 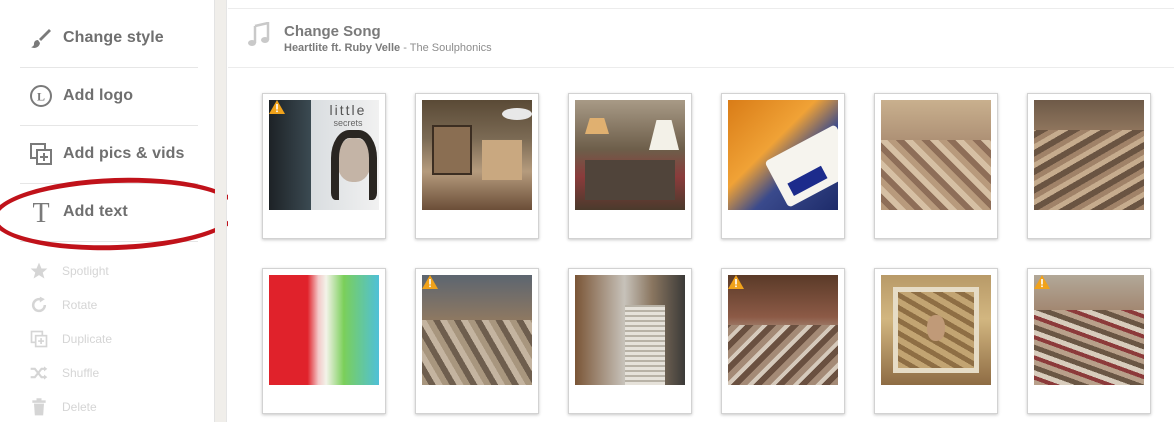 What do you see at coordinates (39, 305) in the screenshot?
I see `rotate-icon` at bounding box center [39, 305].